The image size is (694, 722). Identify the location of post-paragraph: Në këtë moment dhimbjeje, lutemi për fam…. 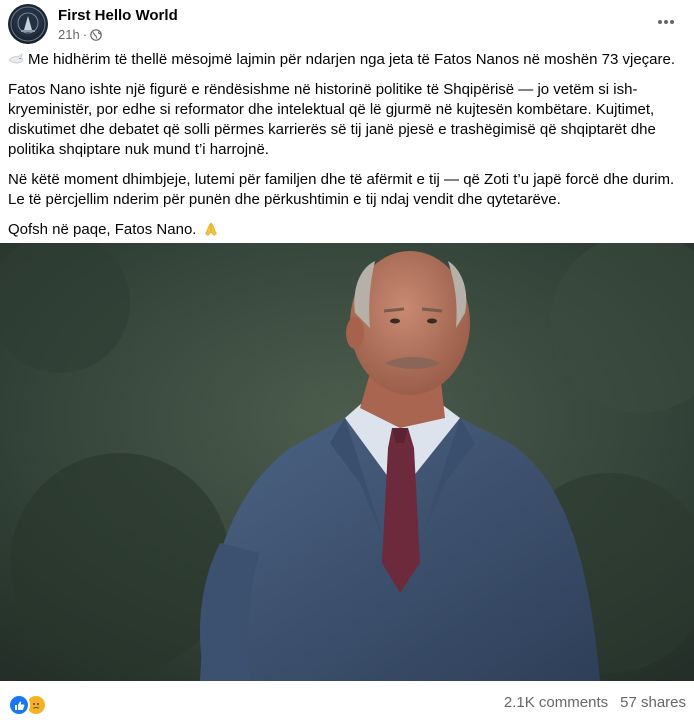
(341, 189).